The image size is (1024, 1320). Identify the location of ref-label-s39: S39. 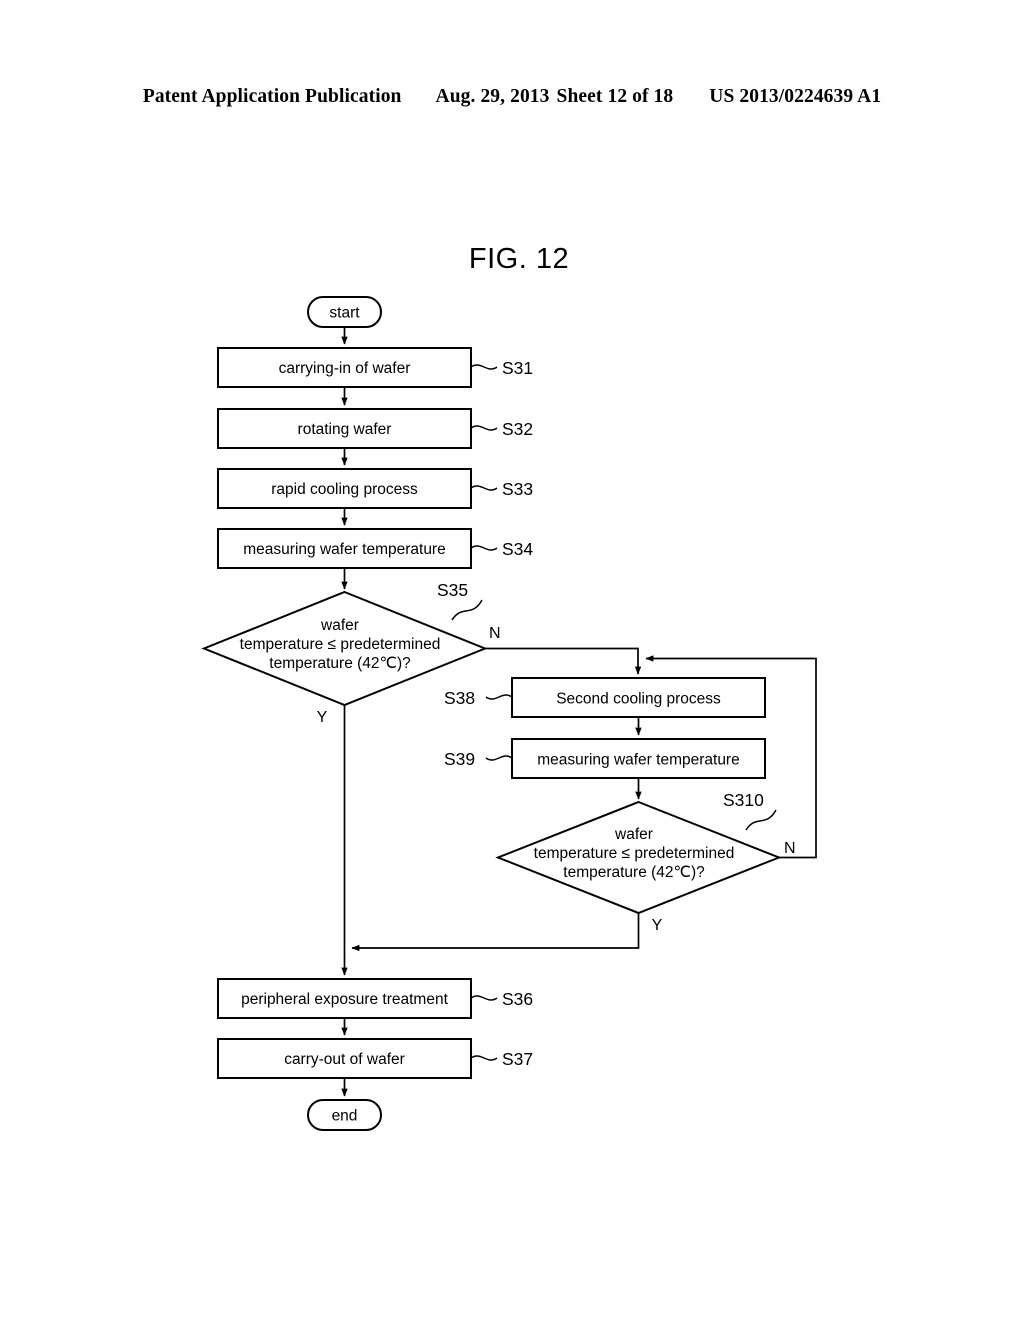
(459, 759).